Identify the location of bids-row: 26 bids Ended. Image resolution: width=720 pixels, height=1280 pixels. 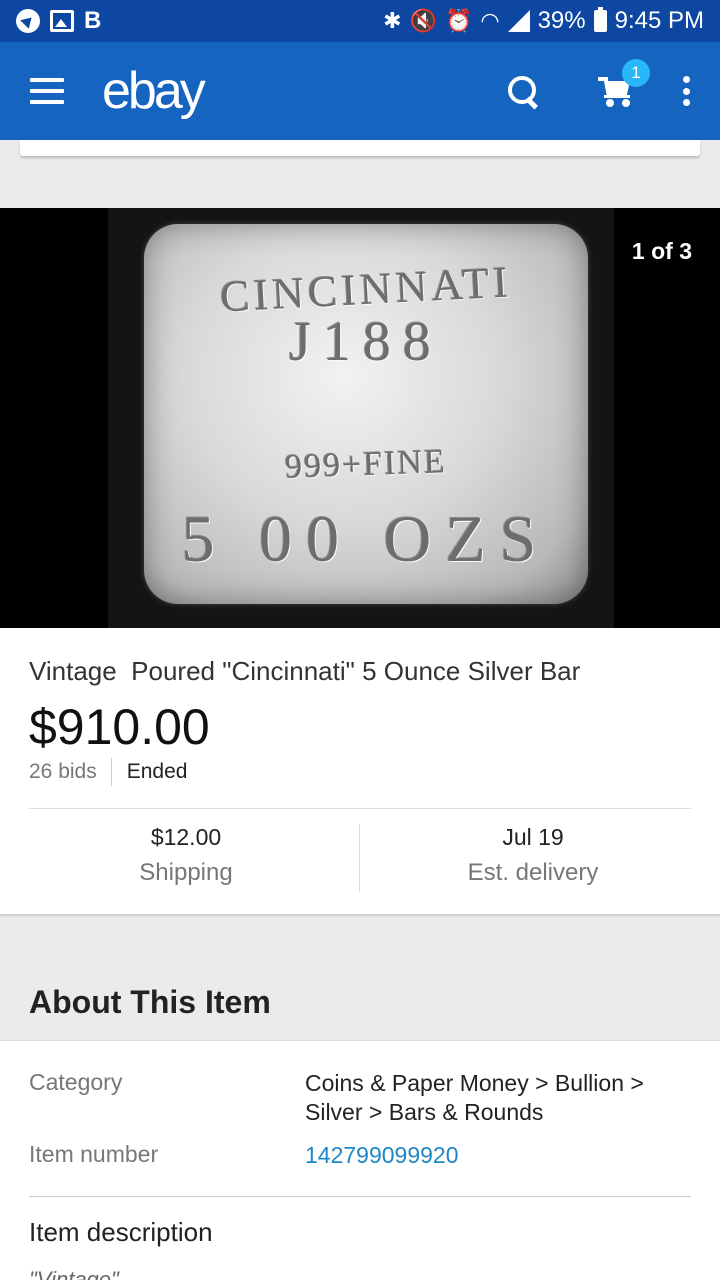
(108, 772).